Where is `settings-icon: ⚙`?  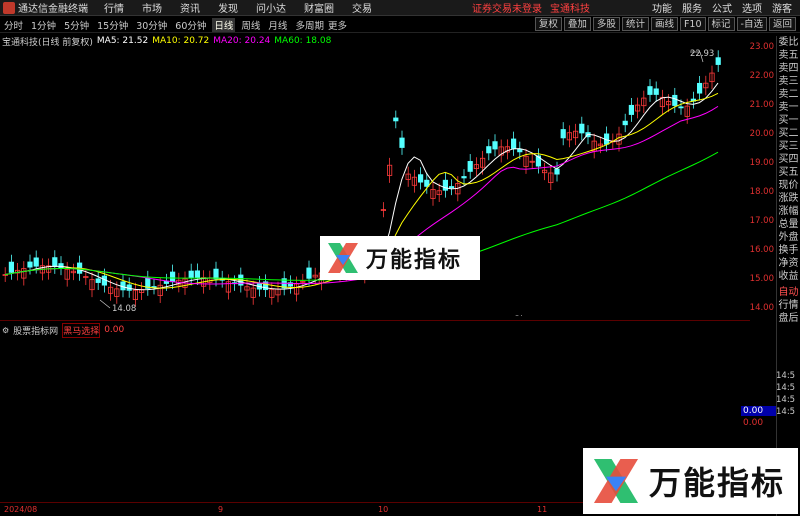 settings-icon: ⚙ is located at coordinates (5, 330).